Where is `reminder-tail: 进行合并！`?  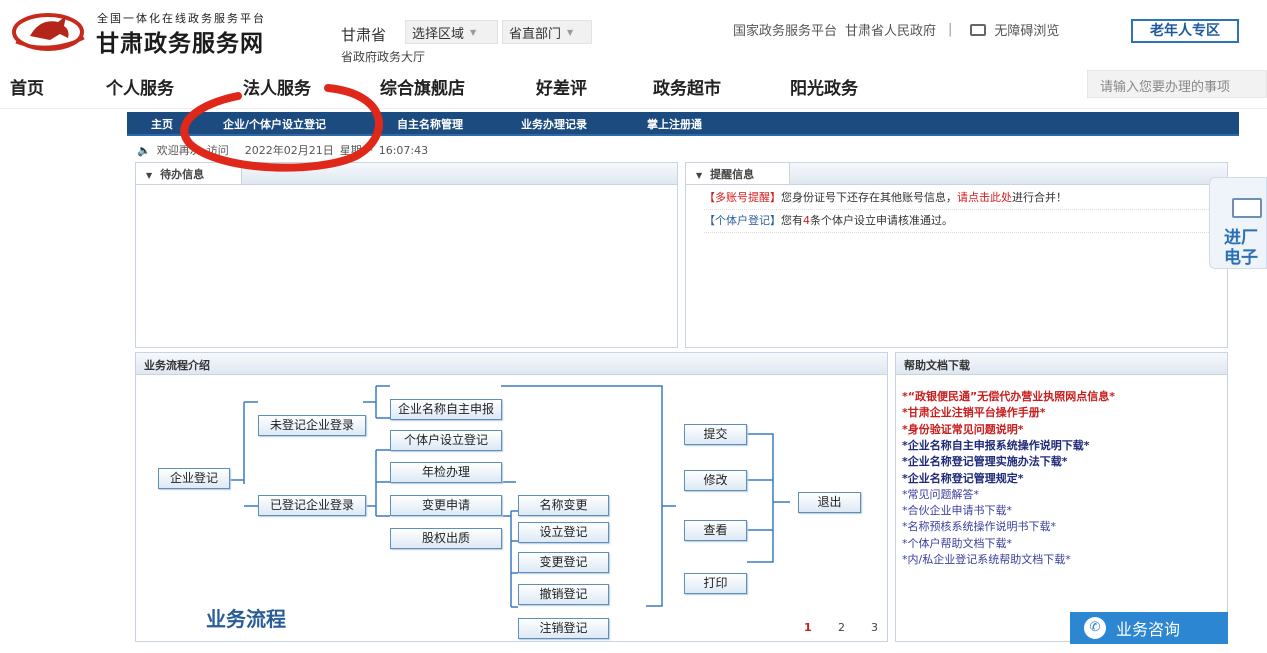
reminder-tail: 进行合并！ is located at coordinates (1039, 197).